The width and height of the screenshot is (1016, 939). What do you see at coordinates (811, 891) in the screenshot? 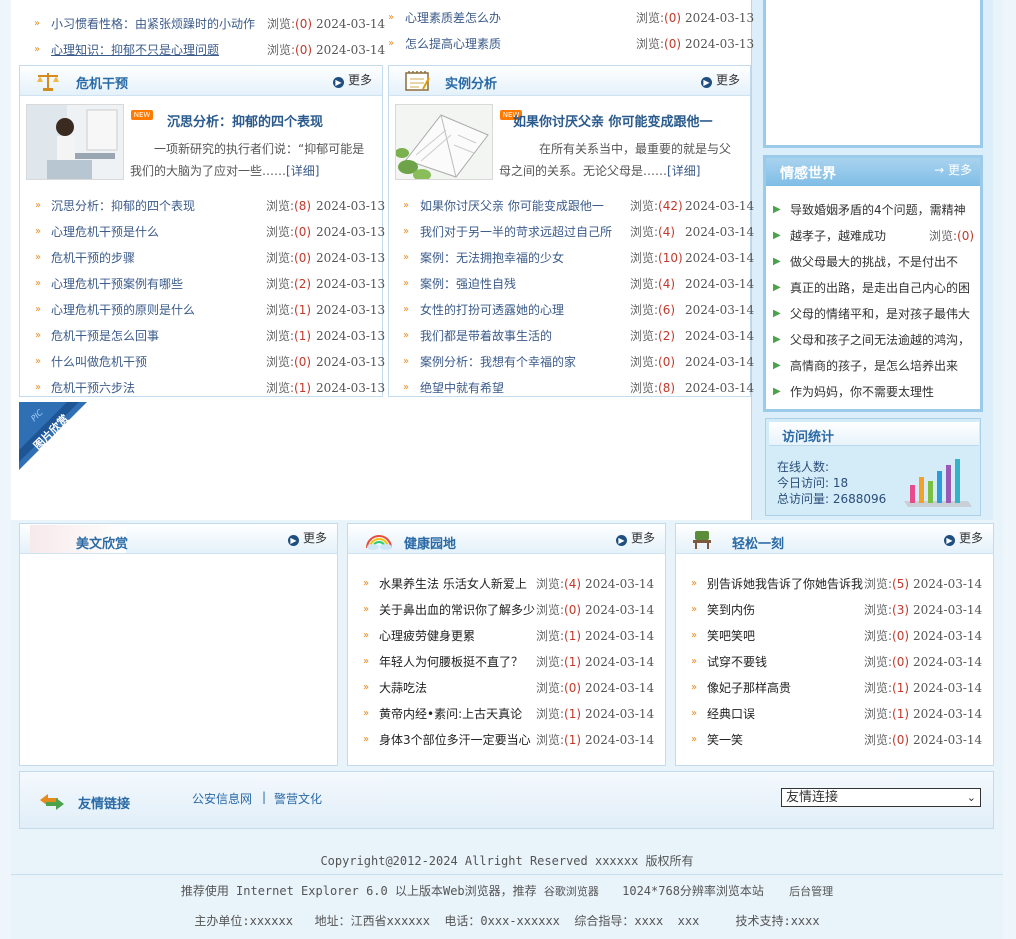
I see `admin-link: 后台管理` at bounding box center [811, 891].